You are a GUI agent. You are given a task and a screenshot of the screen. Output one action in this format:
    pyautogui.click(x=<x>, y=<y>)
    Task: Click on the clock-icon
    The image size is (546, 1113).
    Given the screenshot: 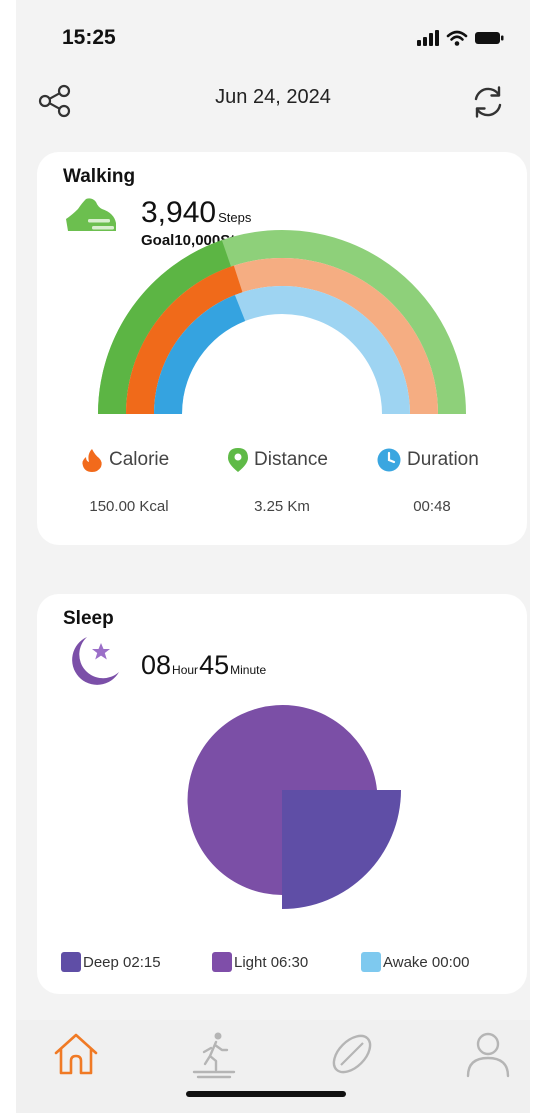 What is the action you would take?
    pyautogui.click(x=389, y=460)
    